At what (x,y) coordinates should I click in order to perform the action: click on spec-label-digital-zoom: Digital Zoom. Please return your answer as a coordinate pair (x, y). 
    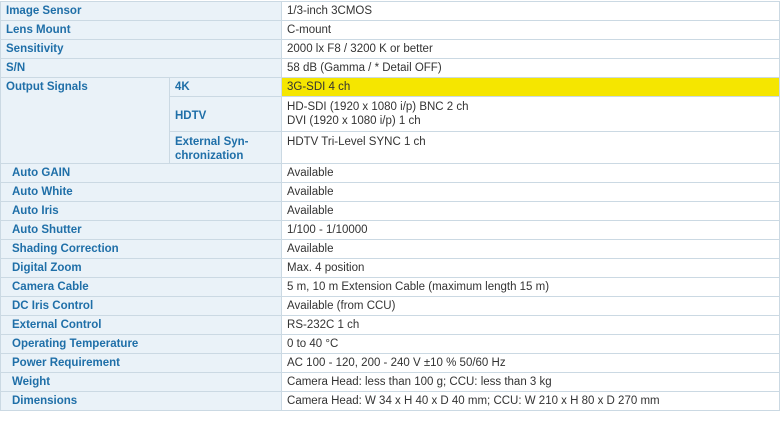
    Looking at the image, I should click on (141, 268).